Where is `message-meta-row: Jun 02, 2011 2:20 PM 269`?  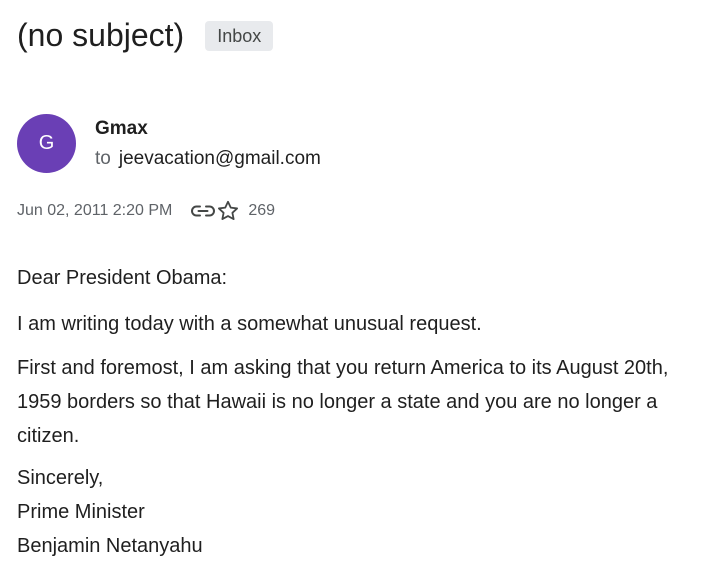 message-meta-row: Jun 02, 2011 2:20 PM 269 is located at coordinates (146, 211).